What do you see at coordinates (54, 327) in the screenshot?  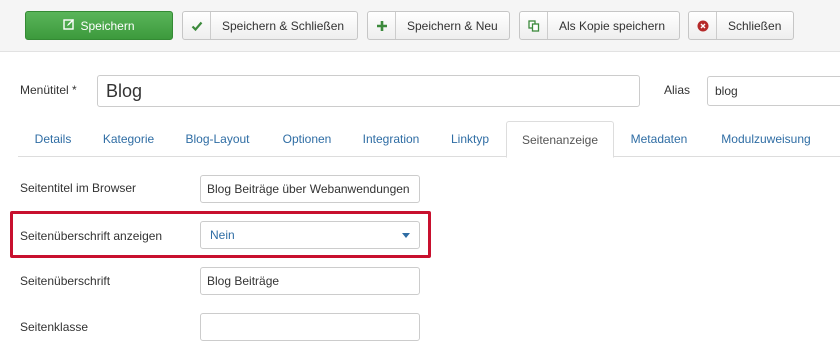 I see `page-class-label: Seitenklasse` at bounding box center [54, 327].